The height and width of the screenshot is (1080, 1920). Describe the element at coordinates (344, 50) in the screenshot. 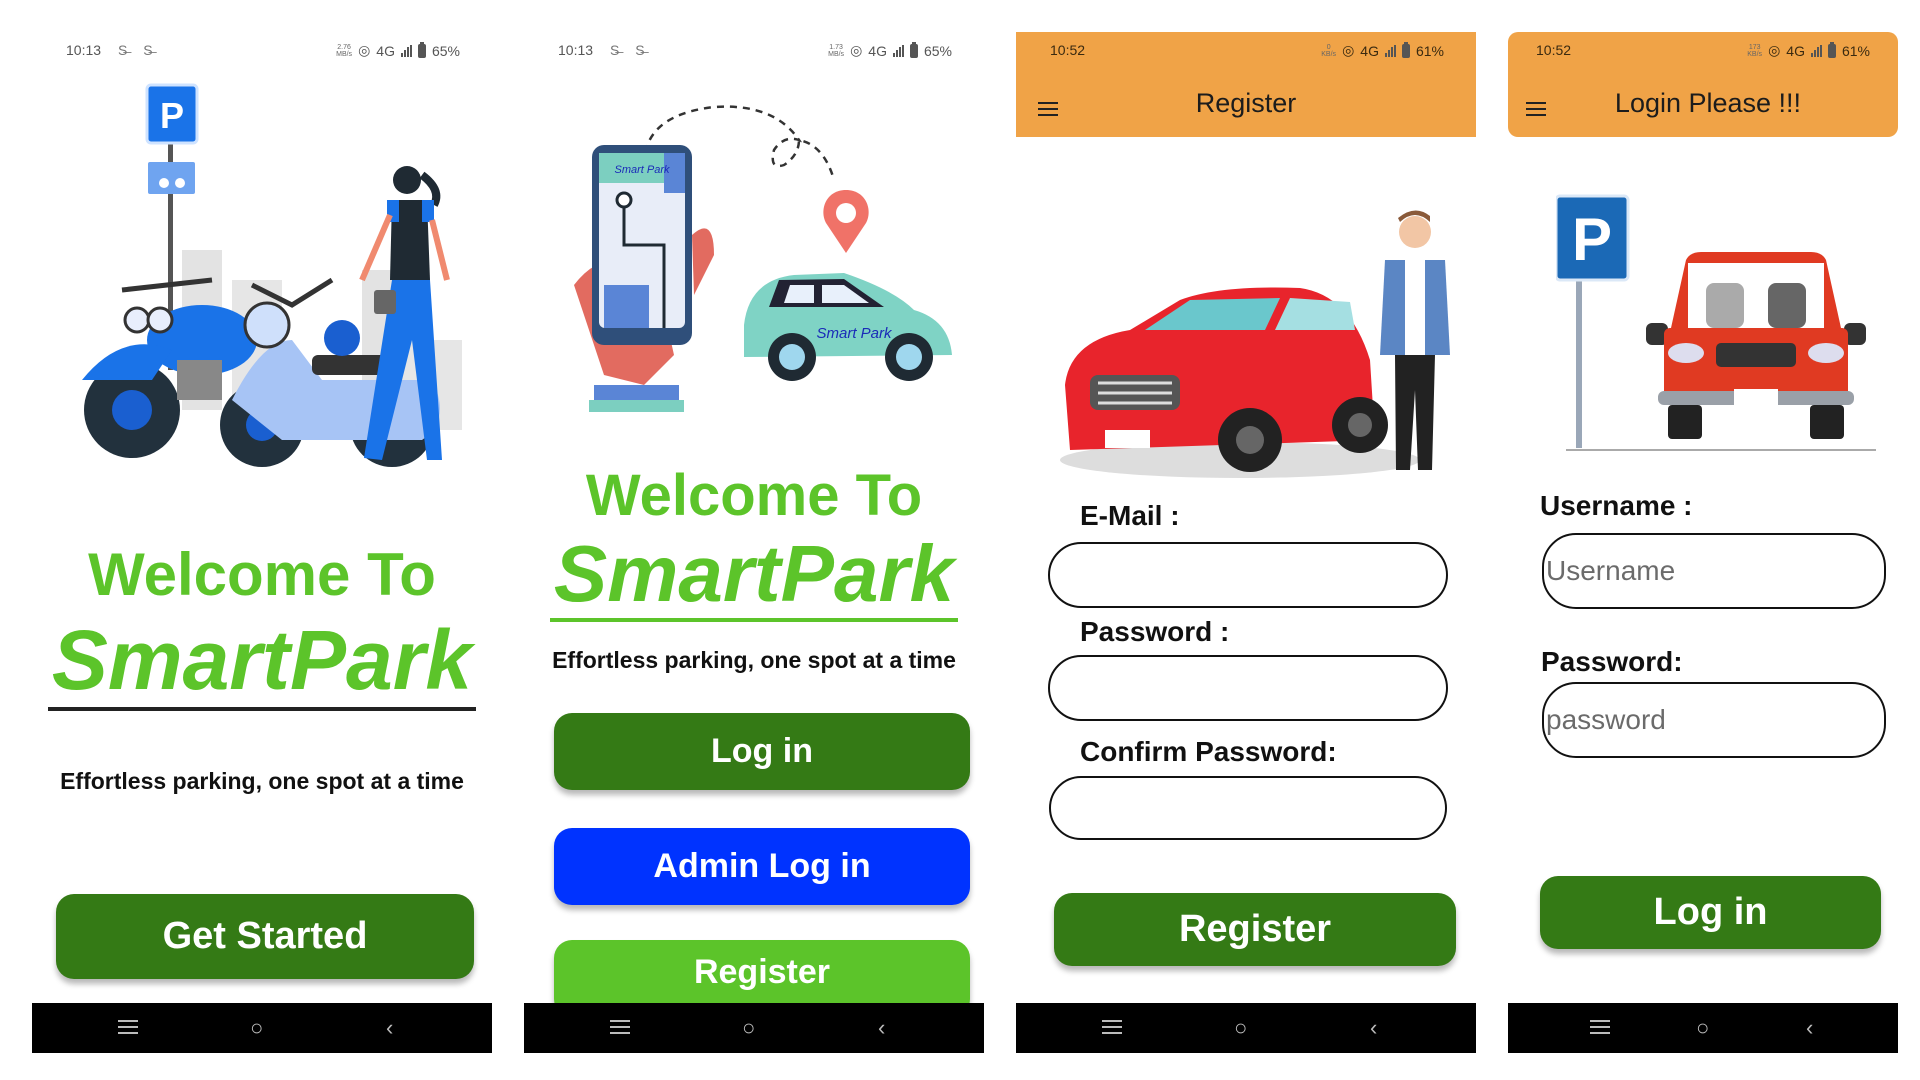

I see `network-speed: 2.76 MB/s` at that location.